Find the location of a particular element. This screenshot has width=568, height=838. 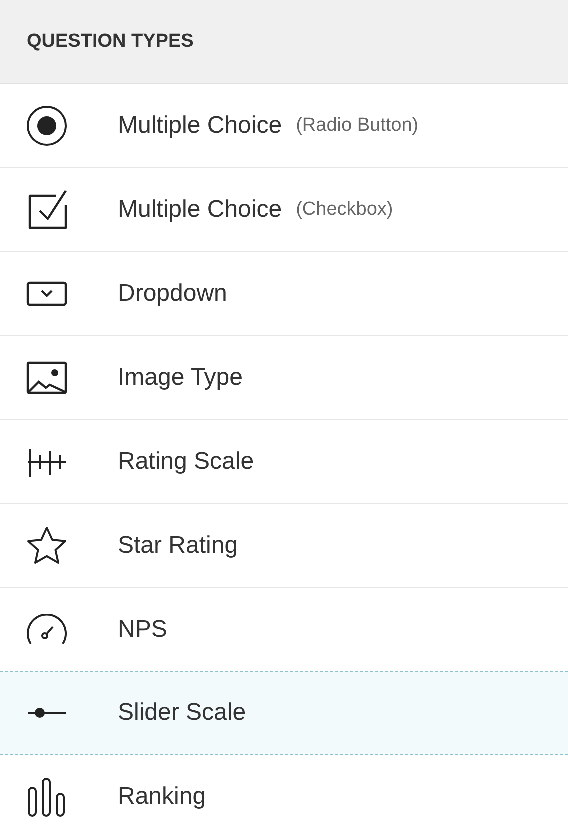

slider-icon is located at coordinates (47, 713).